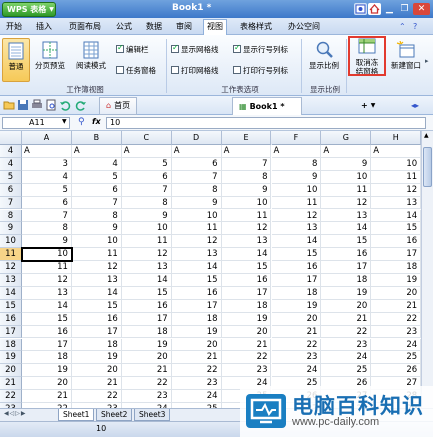  Describe the element at coordinates (11, 332) in the screenshot. I see `row-header: 17` at that location.